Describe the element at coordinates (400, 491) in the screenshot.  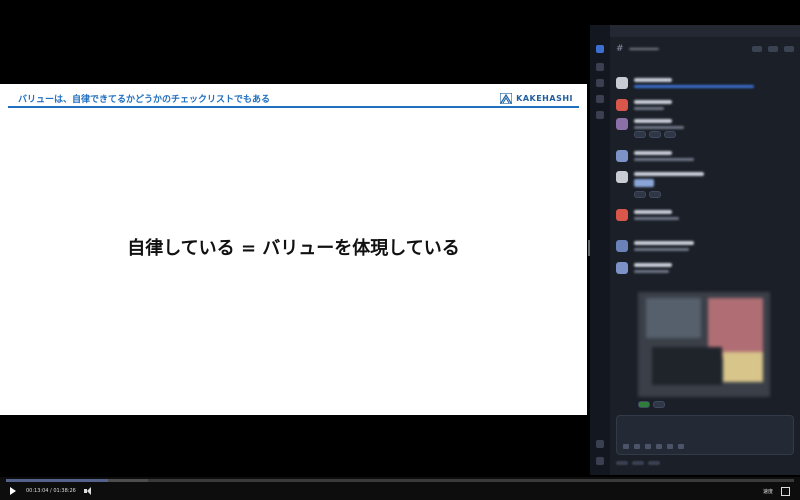
I see `player-controls: 00:13:04 / 01:38:26 速度` at that location.